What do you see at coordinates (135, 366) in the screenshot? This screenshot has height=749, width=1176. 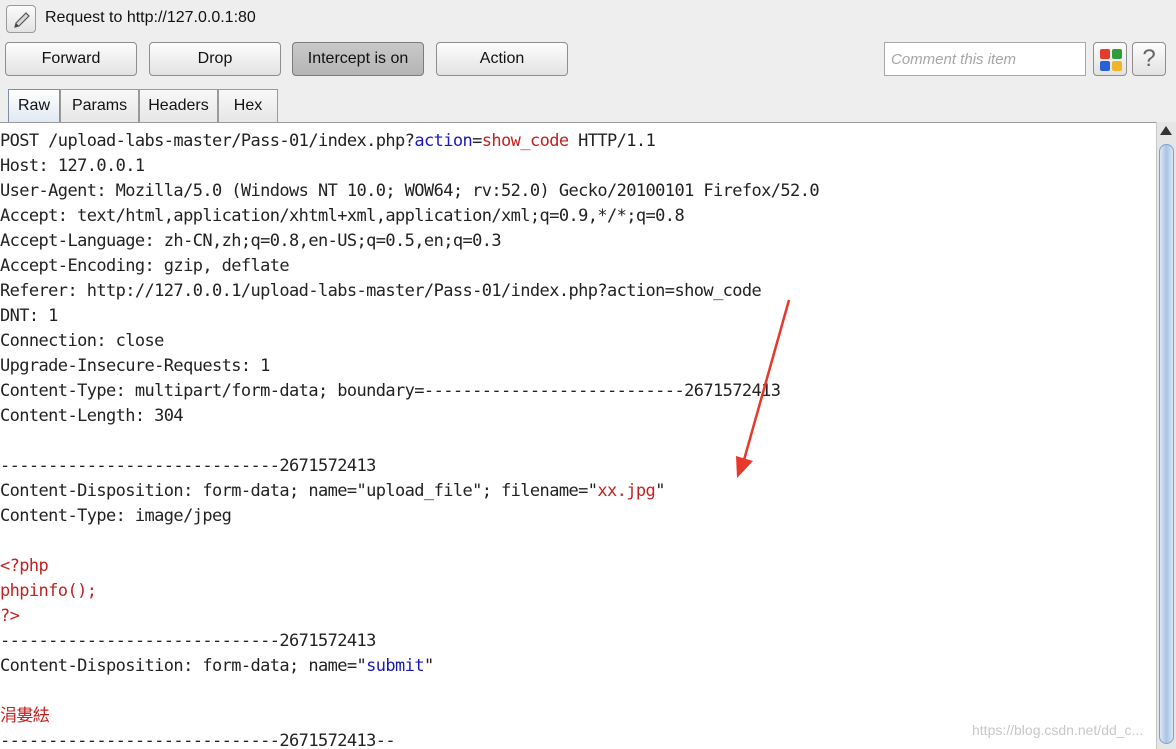 I see `header-upgrade-insecure: Upgrade-Insecure-Requests: 1` at bounding box center [135, 366].